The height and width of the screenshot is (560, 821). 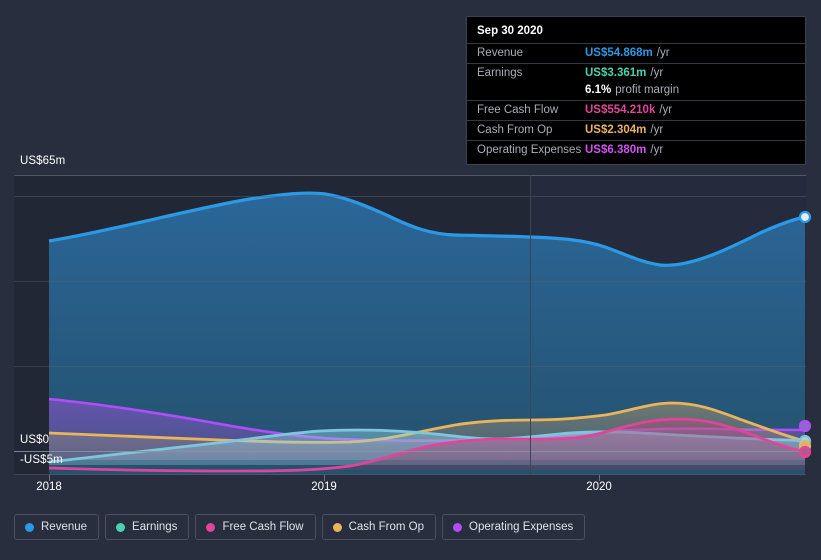 I want to click on legend-item-earnings: Earnings, so click(x=147, y=527).